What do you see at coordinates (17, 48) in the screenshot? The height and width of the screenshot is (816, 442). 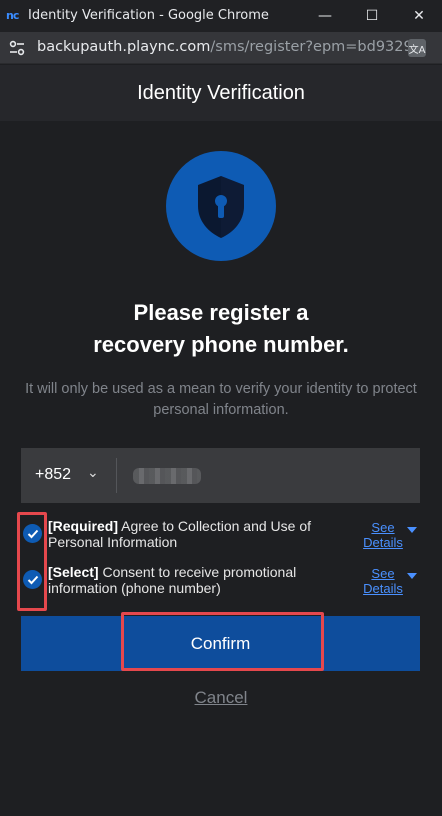 I see `tune-icon` at bounding box center [17, 48].